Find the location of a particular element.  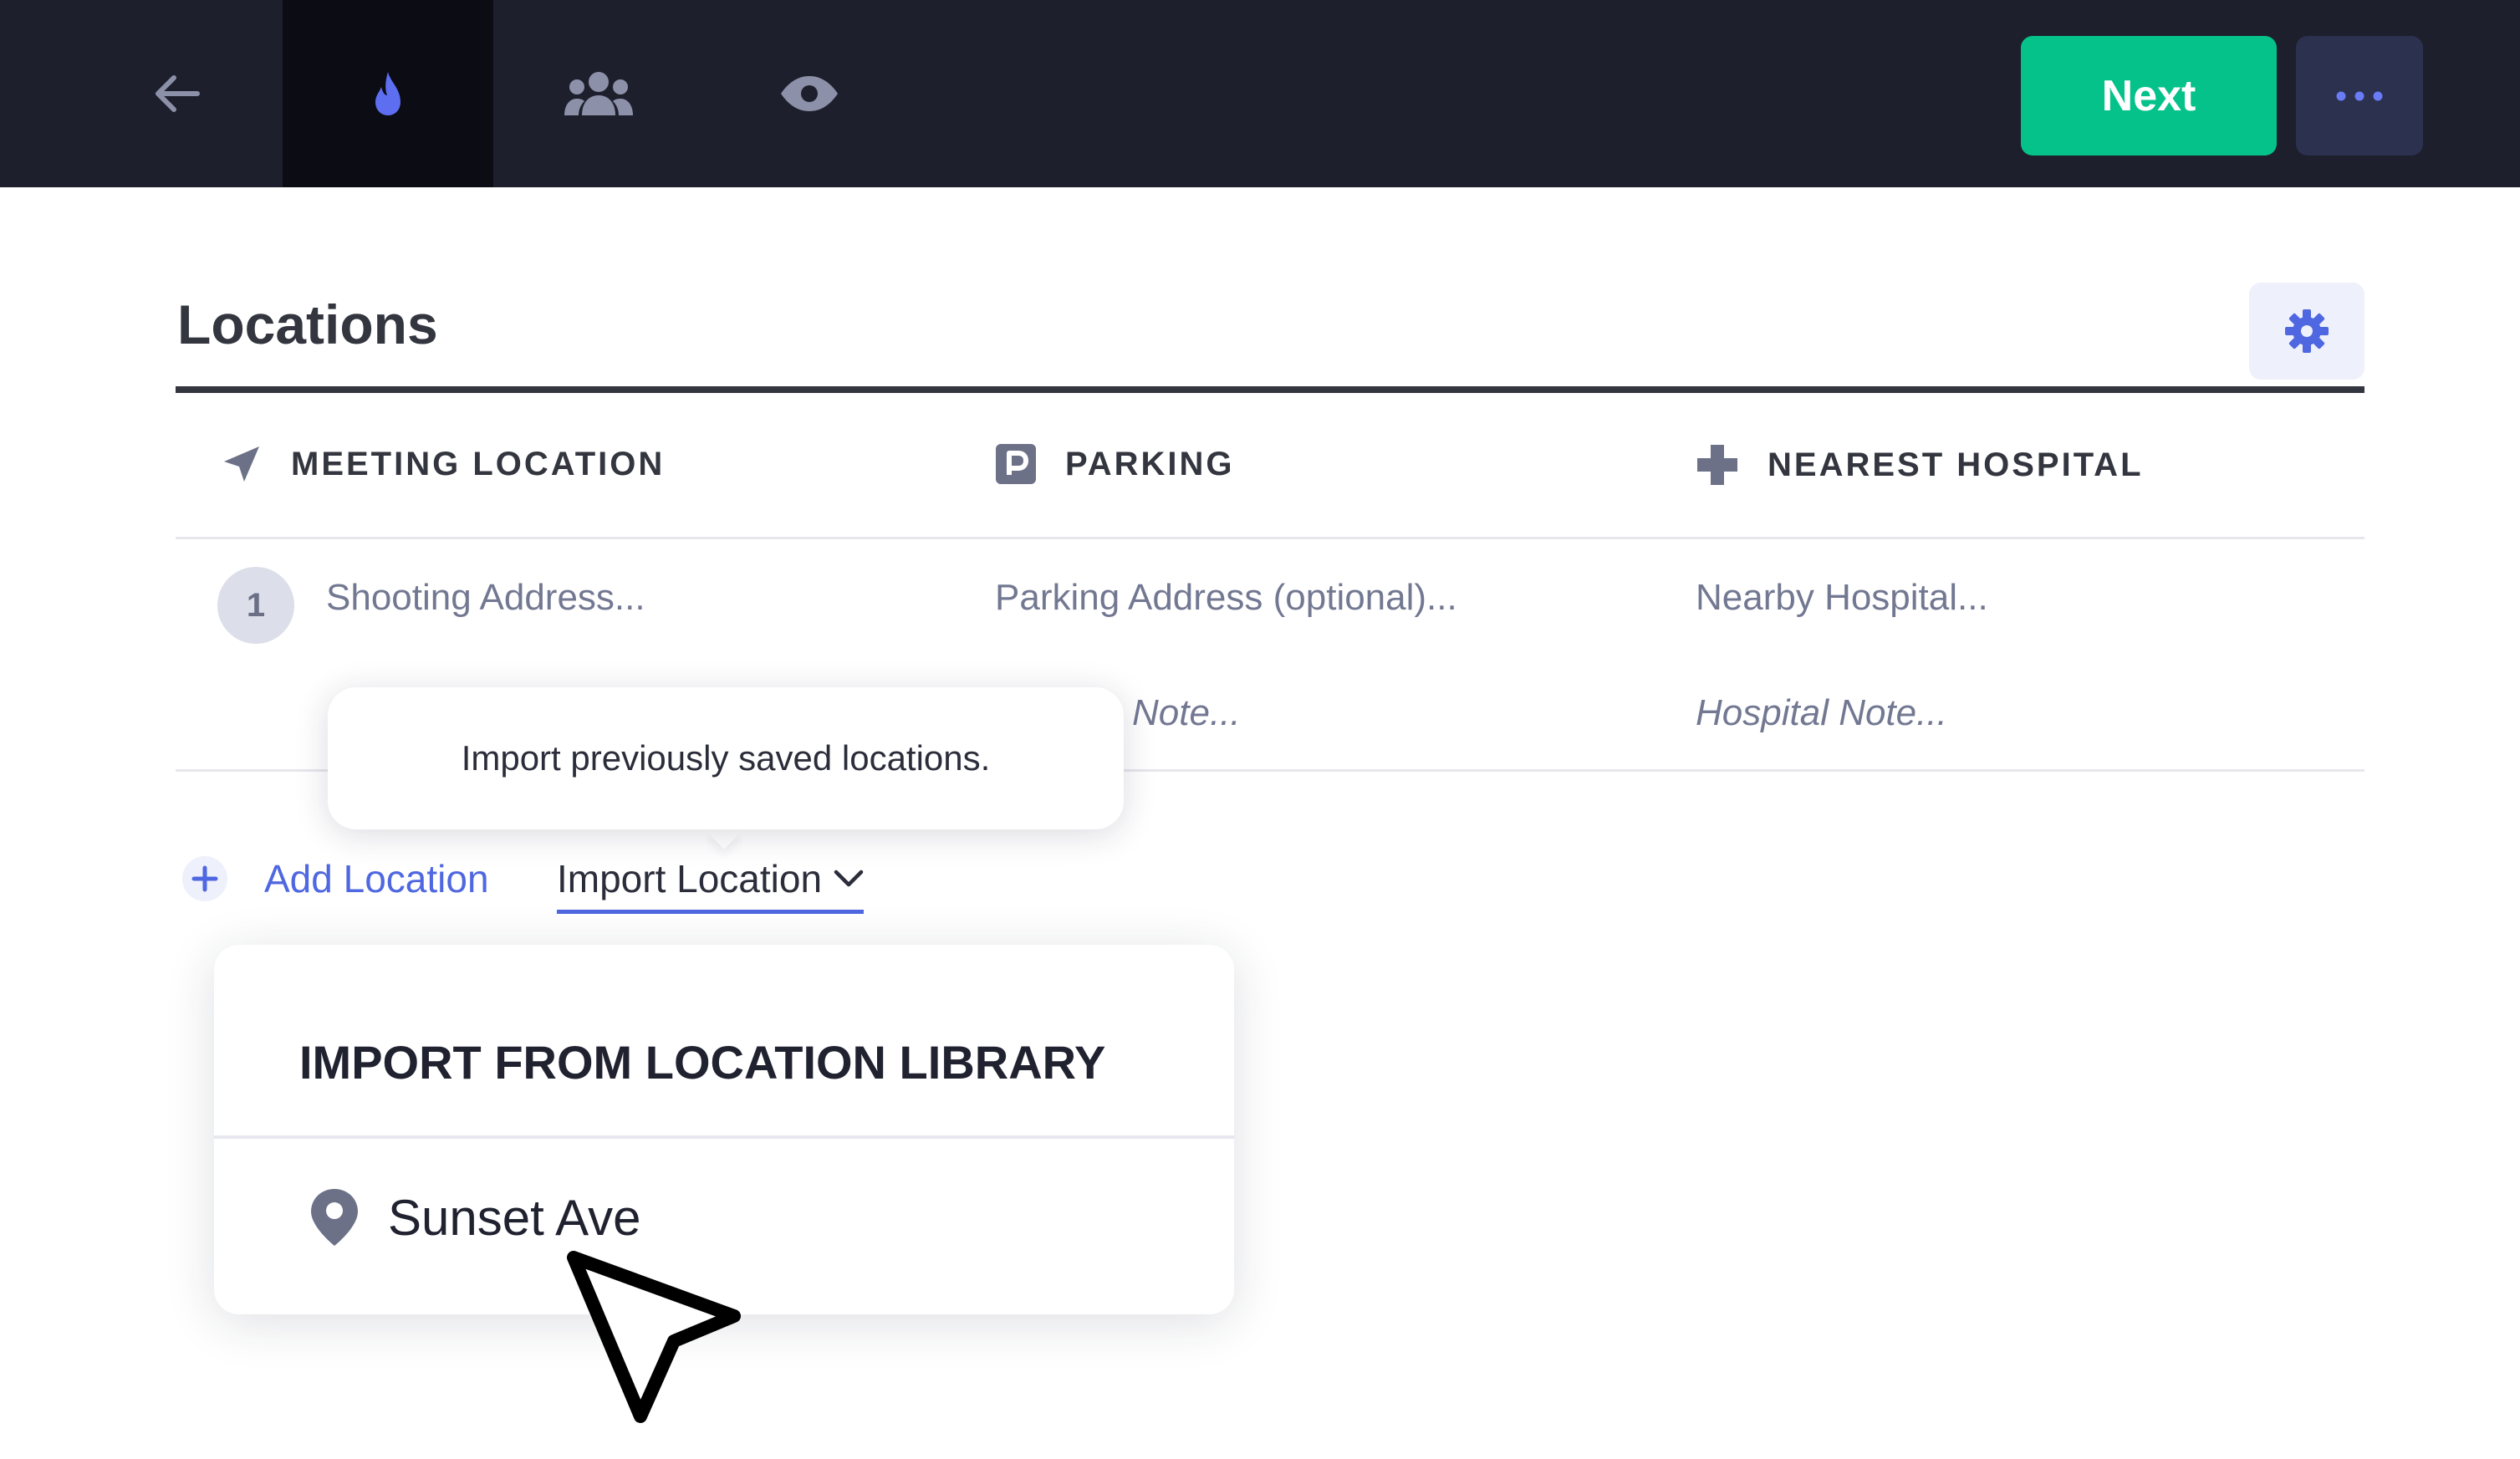

add-location-button: Add Location is located at coordinates (335, 878).